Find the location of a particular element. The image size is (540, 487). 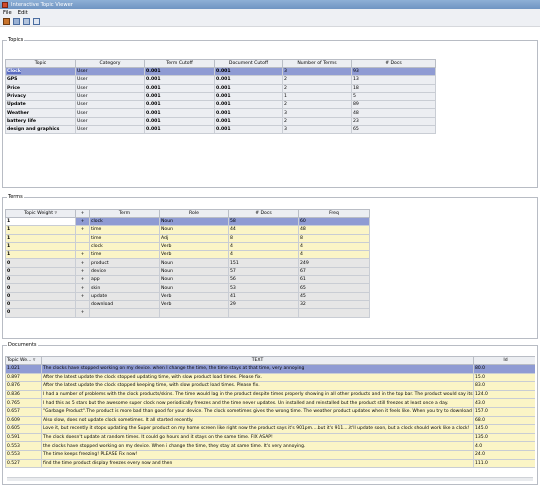

table-row: 0 + is located at coordinates (187, 313).